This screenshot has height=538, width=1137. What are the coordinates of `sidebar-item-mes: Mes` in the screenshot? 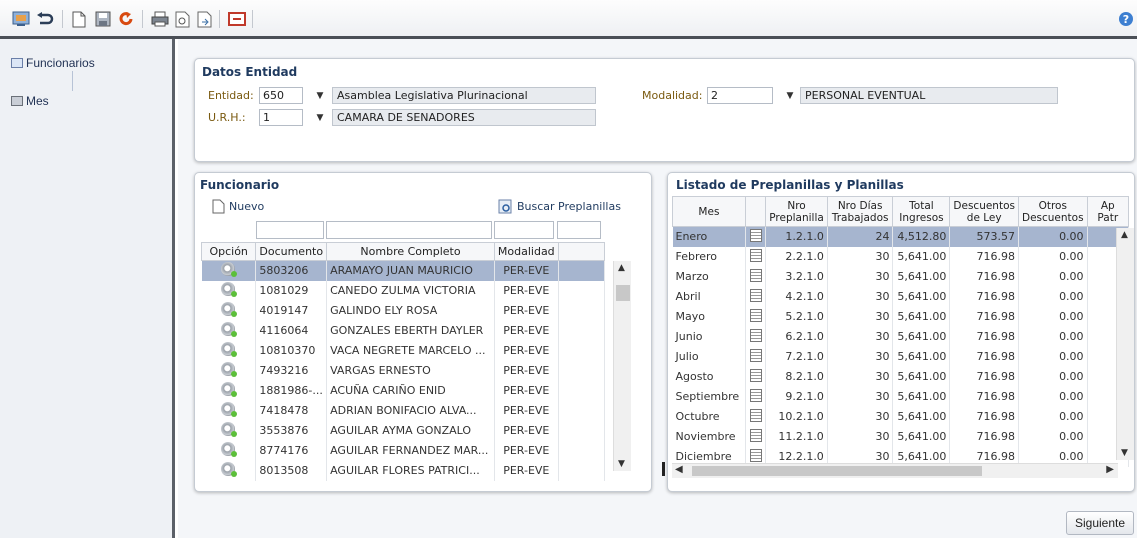 It's located at (30, 101).